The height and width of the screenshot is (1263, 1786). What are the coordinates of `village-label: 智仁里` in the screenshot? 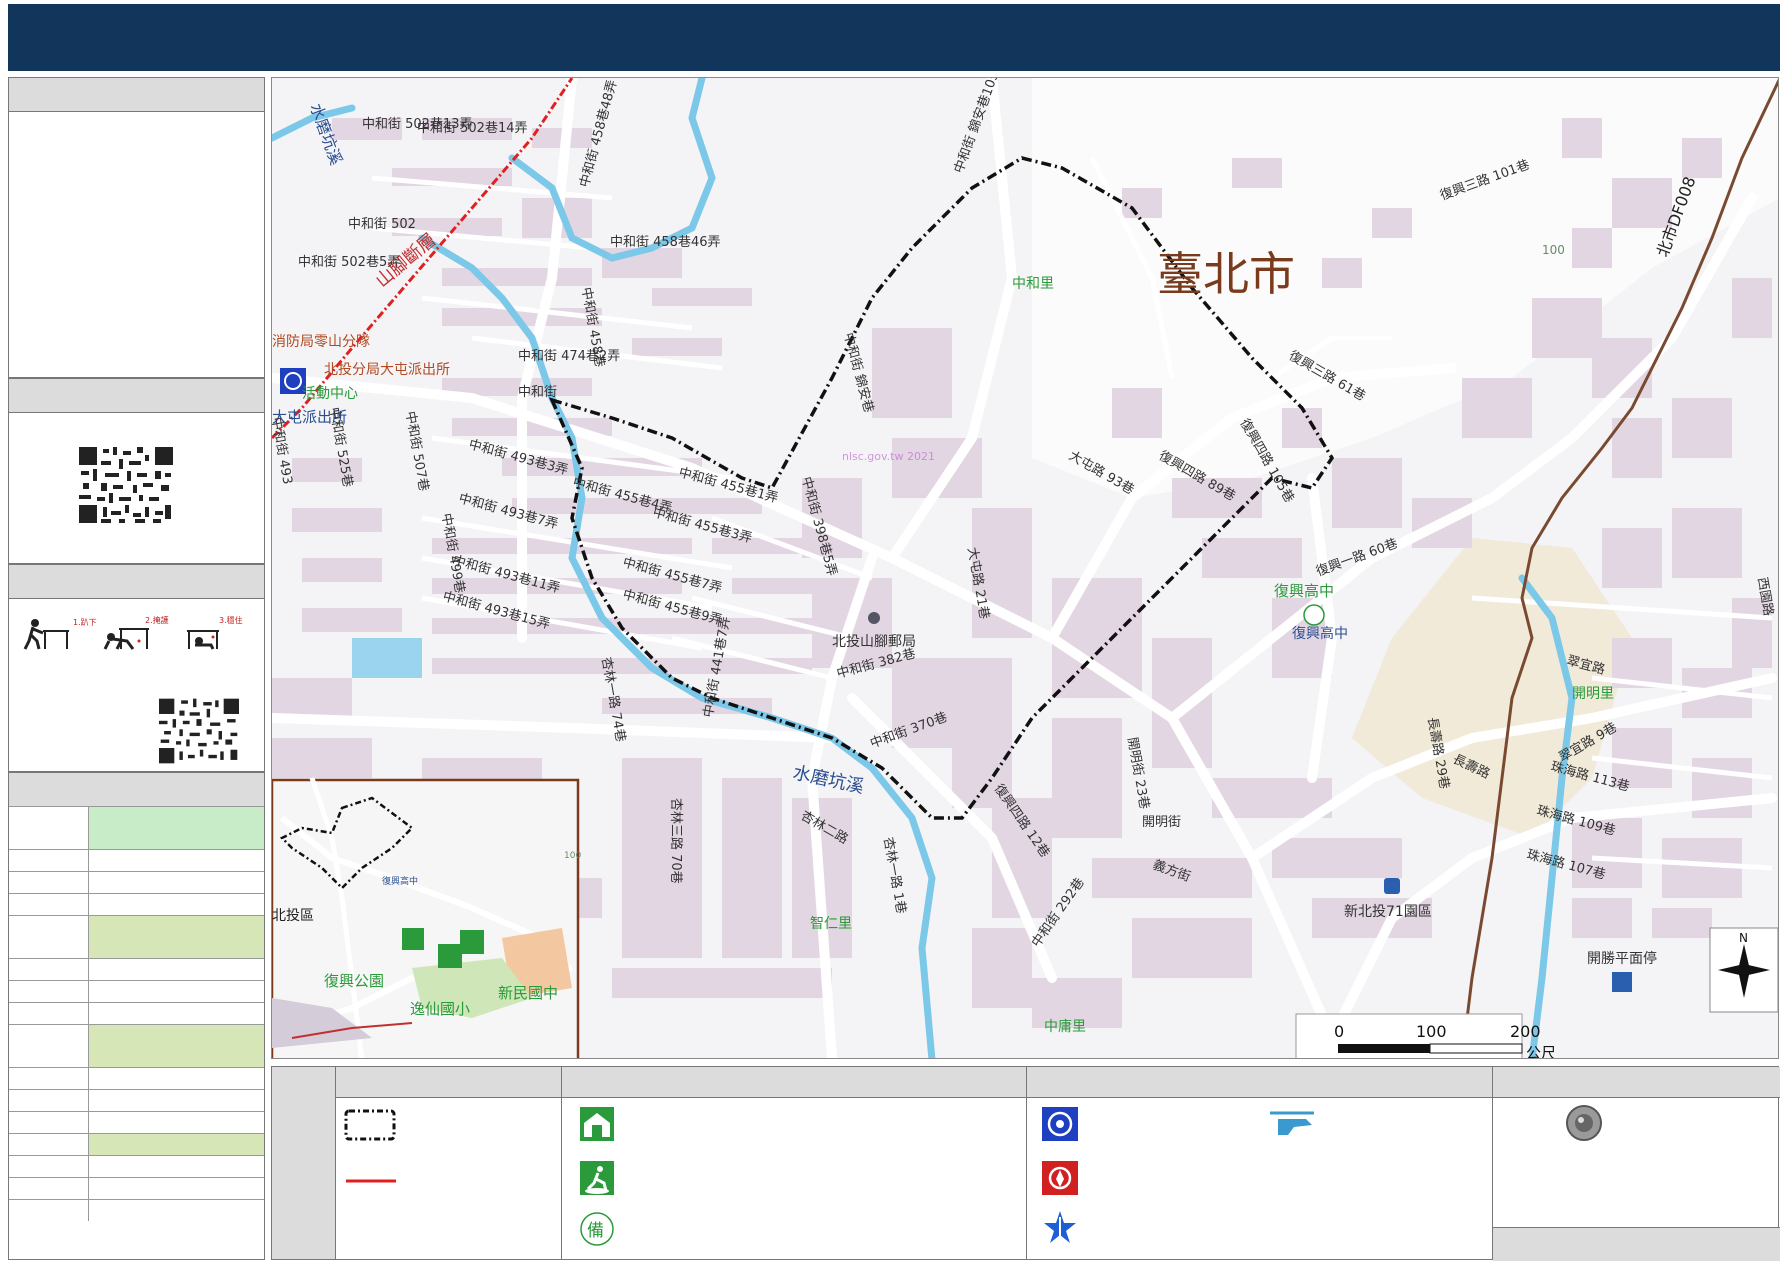 It's located at (831, 924).